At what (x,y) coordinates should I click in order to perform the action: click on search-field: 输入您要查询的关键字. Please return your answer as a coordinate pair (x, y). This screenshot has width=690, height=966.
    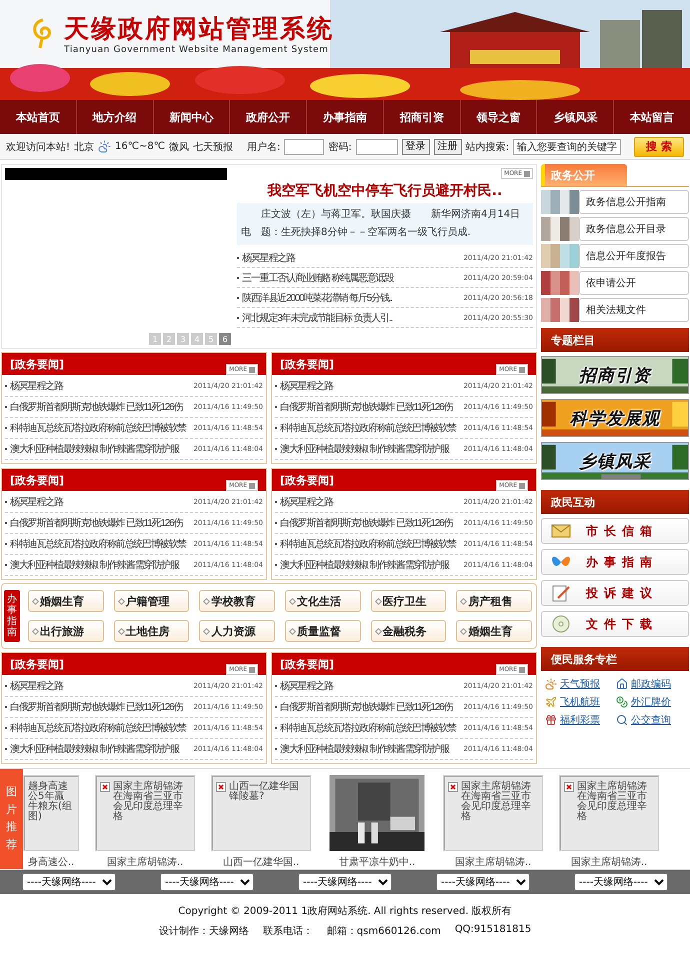
    Looking at the image, I should click on (567, 146).